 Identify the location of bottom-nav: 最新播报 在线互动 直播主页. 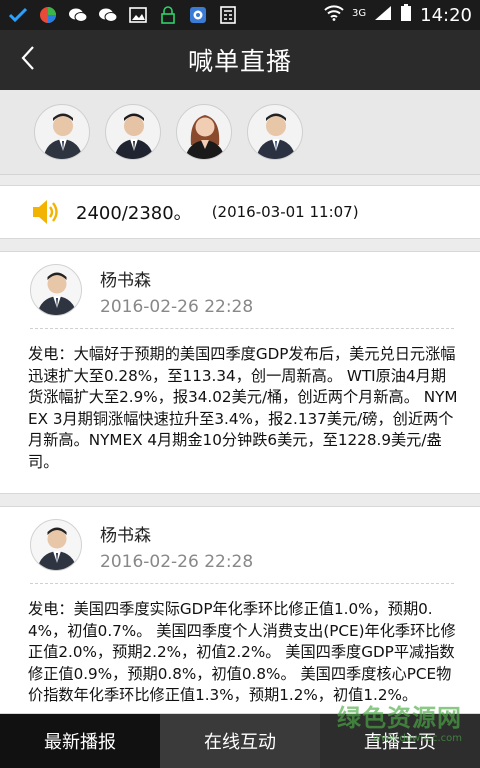
(240, 741).